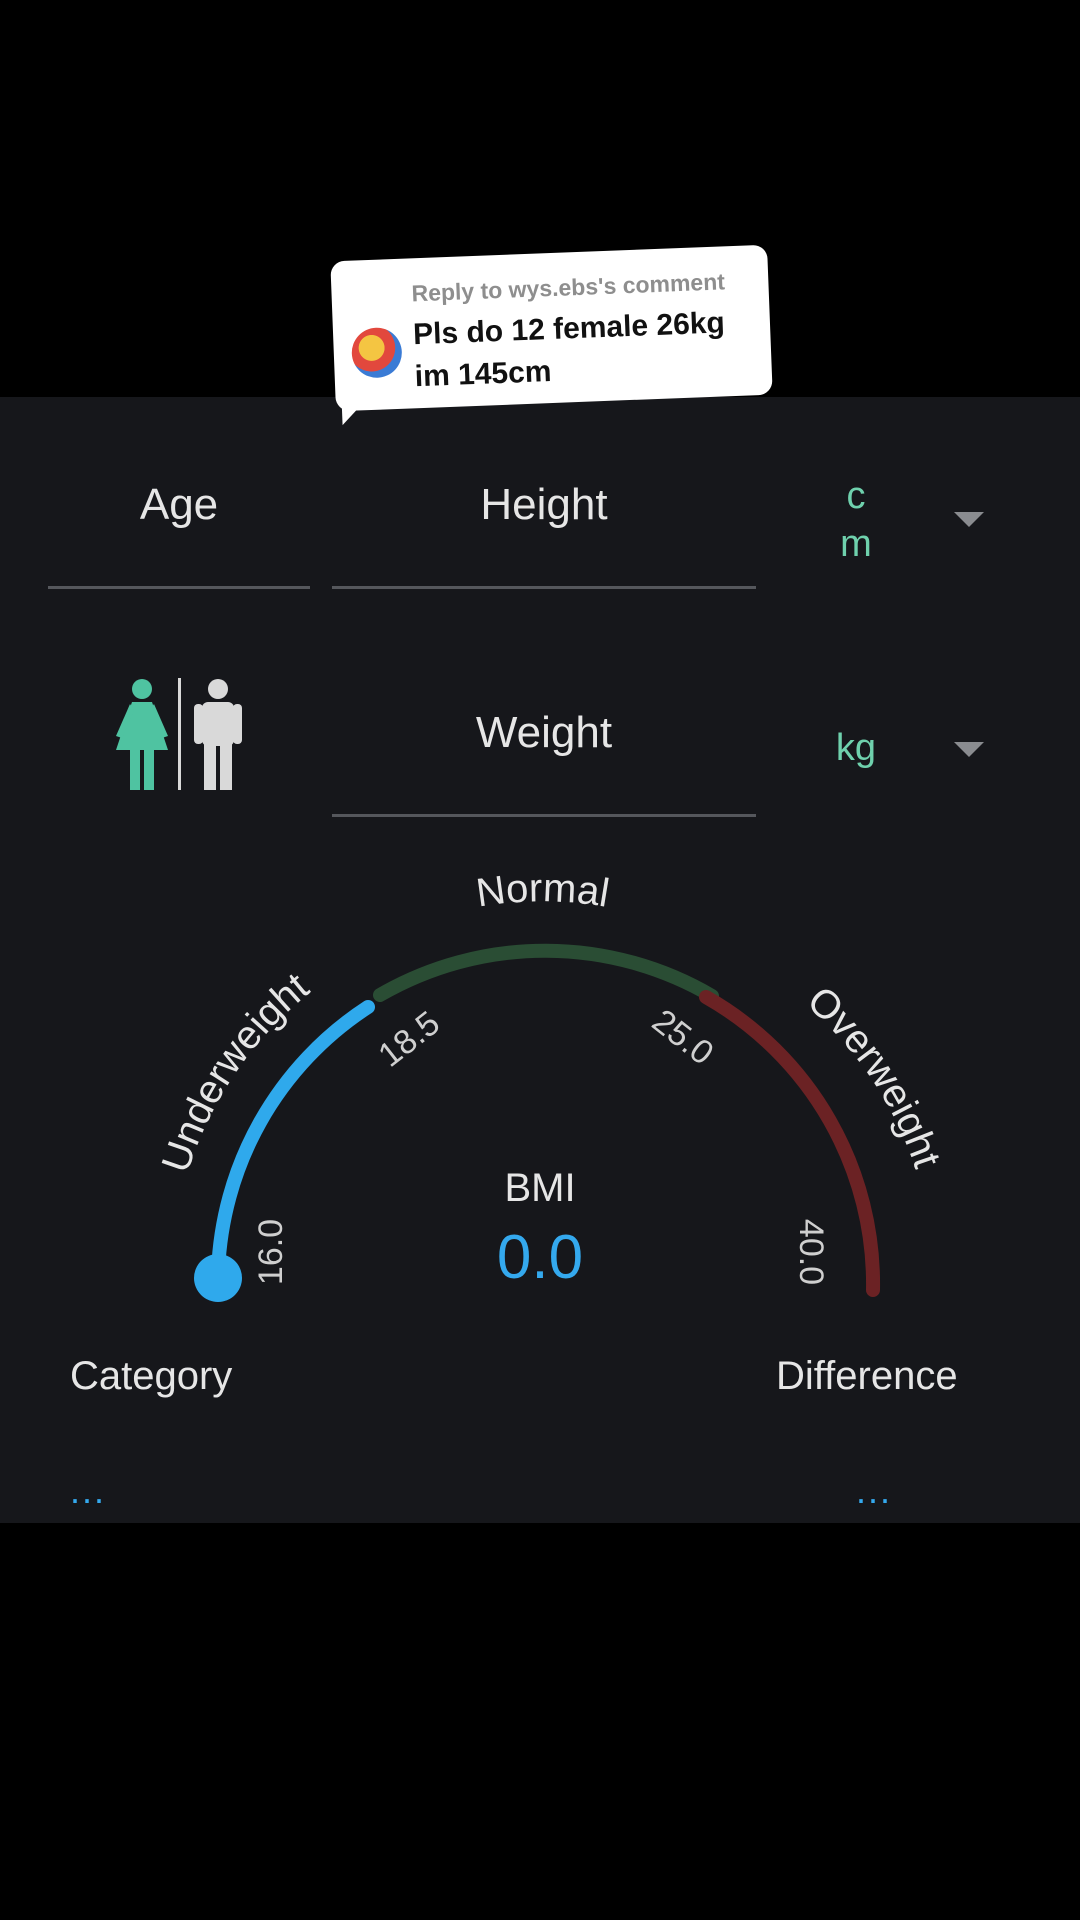 The image size is (1080, 1920). Describe the element at coordinates (569, 350) in the screenshot. I see `comment-text: Pls do 12 female 26kg im 145cm` at that location.